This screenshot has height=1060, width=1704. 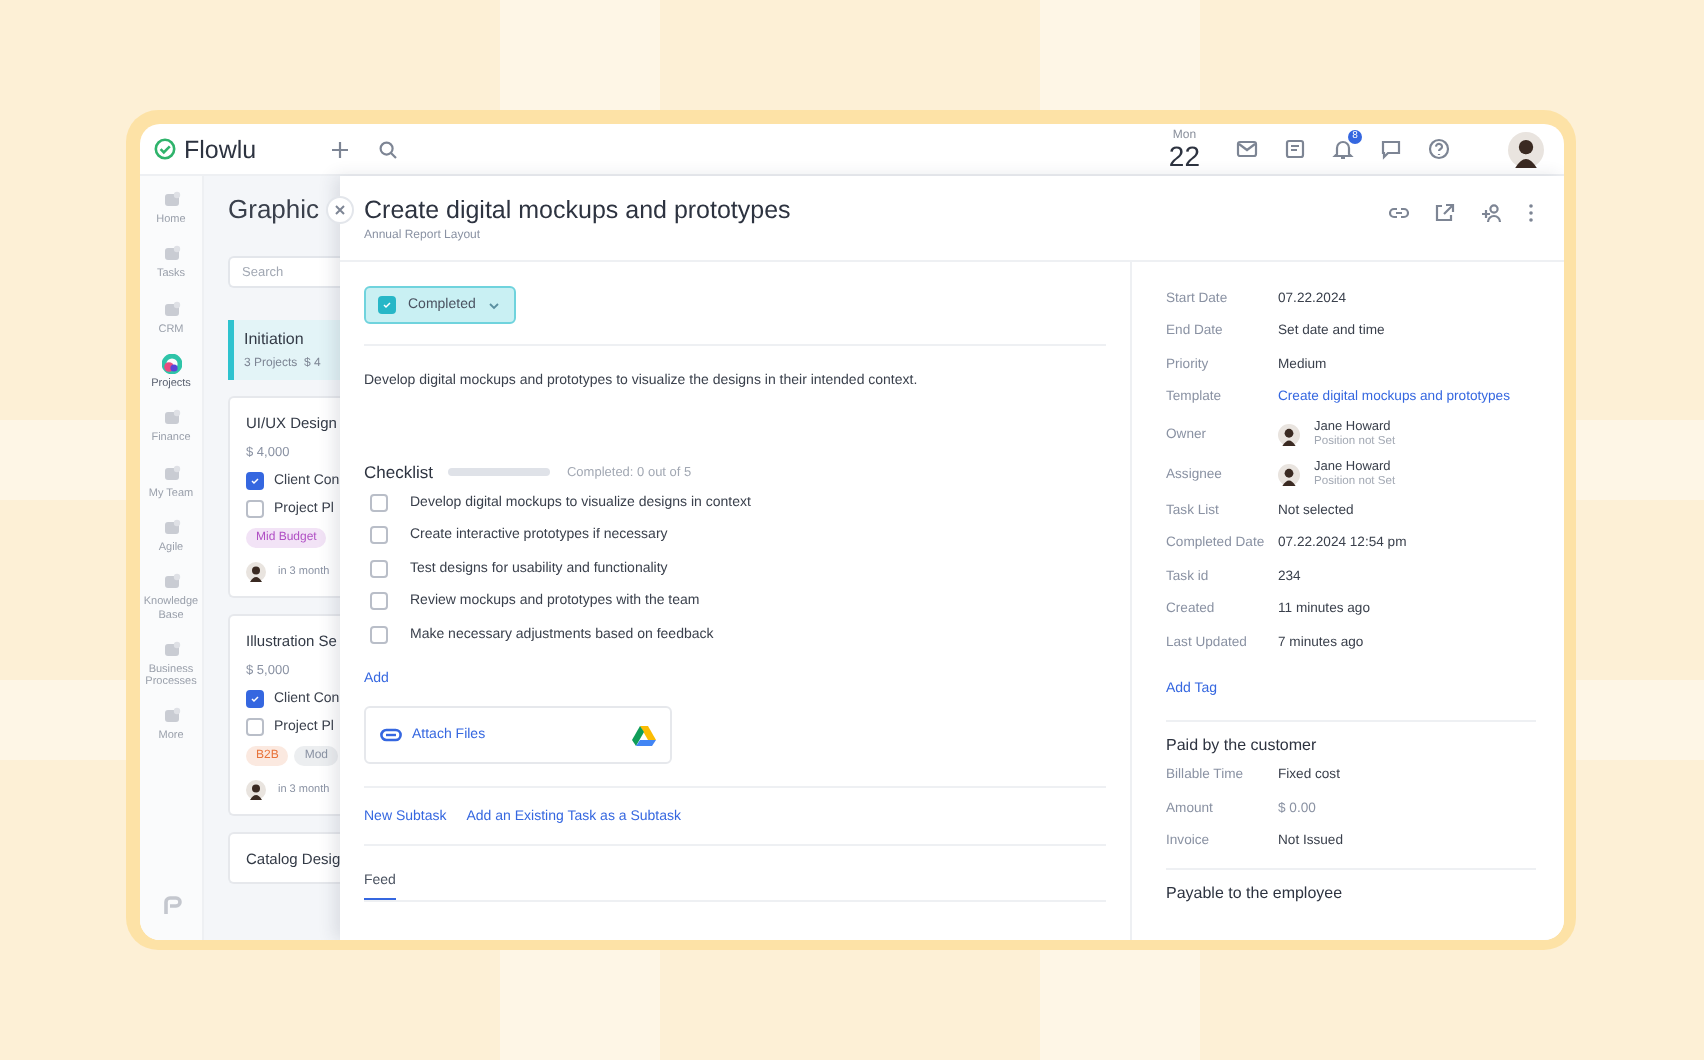 What do you see at coordinates (388, 149) in the screenshot?
I see `search-icon` at bounding box center [388, 149].